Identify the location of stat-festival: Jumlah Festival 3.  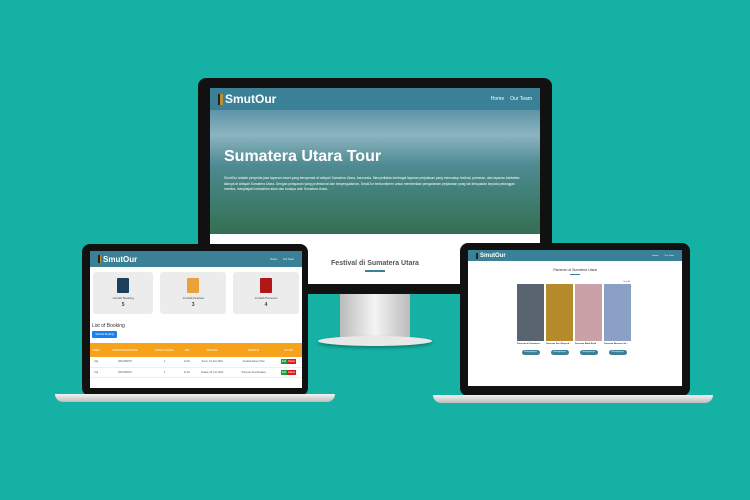
(193, 293).